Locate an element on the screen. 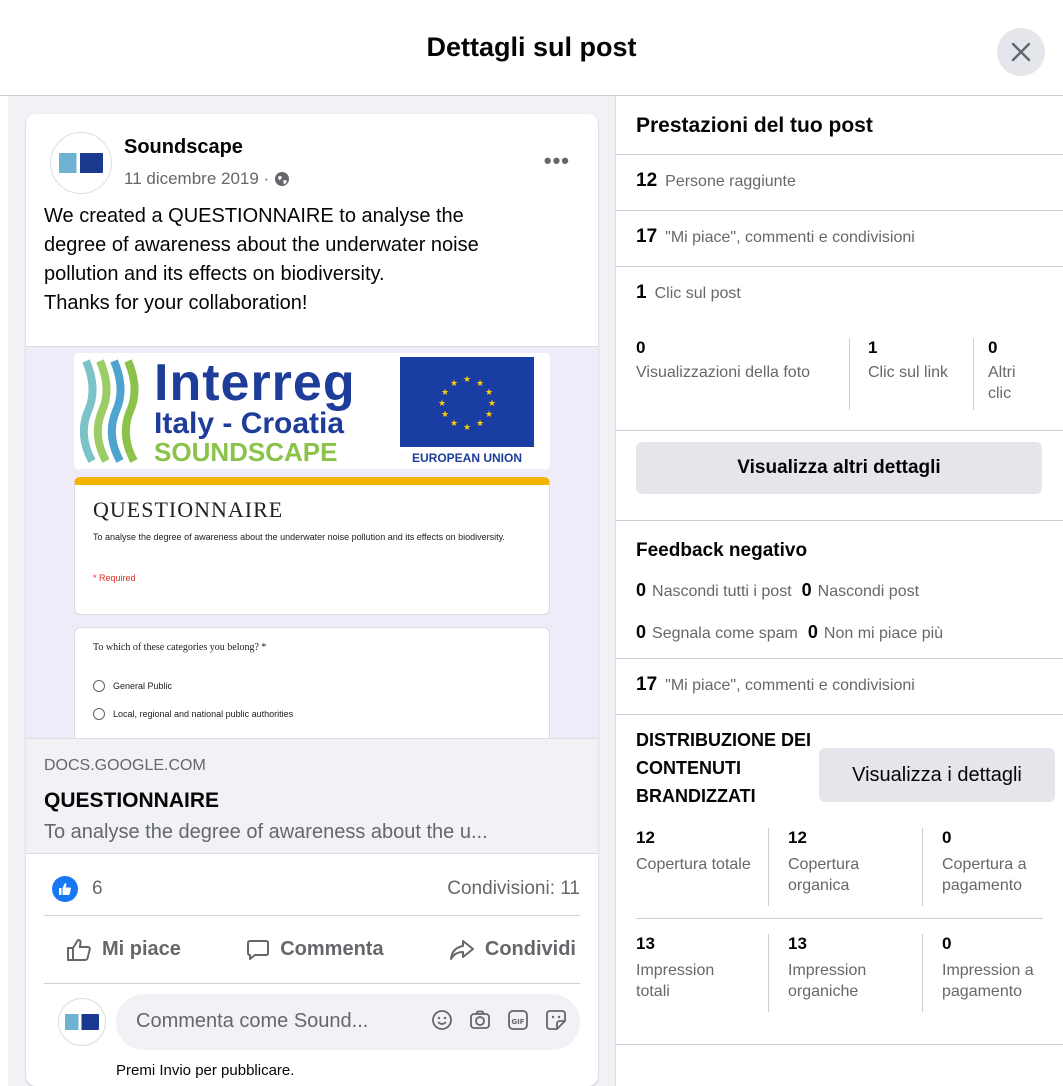 The width and height of the screenshot is (1063, 1086). thumbs-up-icon is located at coordinates (79, 949).